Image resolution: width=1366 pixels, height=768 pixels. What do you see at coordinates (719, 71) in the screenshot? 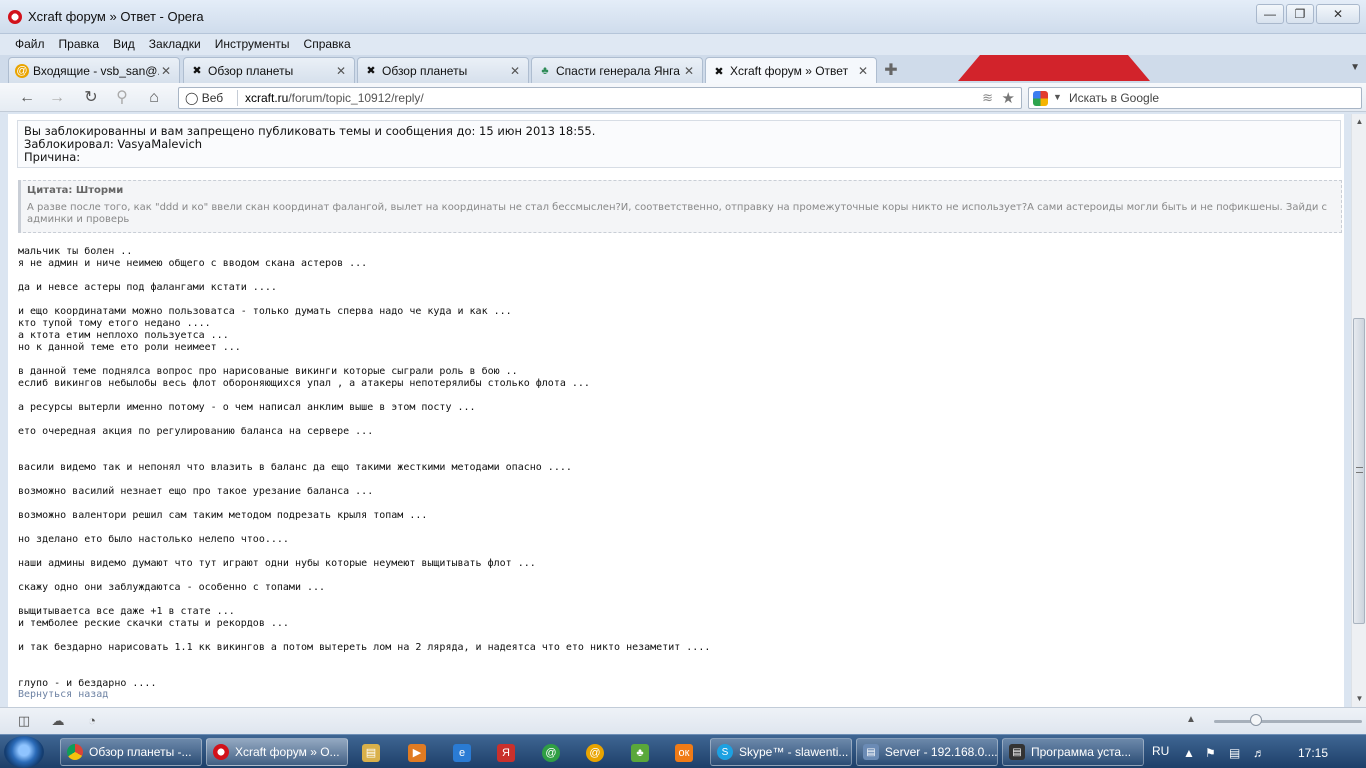
I see `xcraft-icon: ✖` at bounding box center [719, 71].